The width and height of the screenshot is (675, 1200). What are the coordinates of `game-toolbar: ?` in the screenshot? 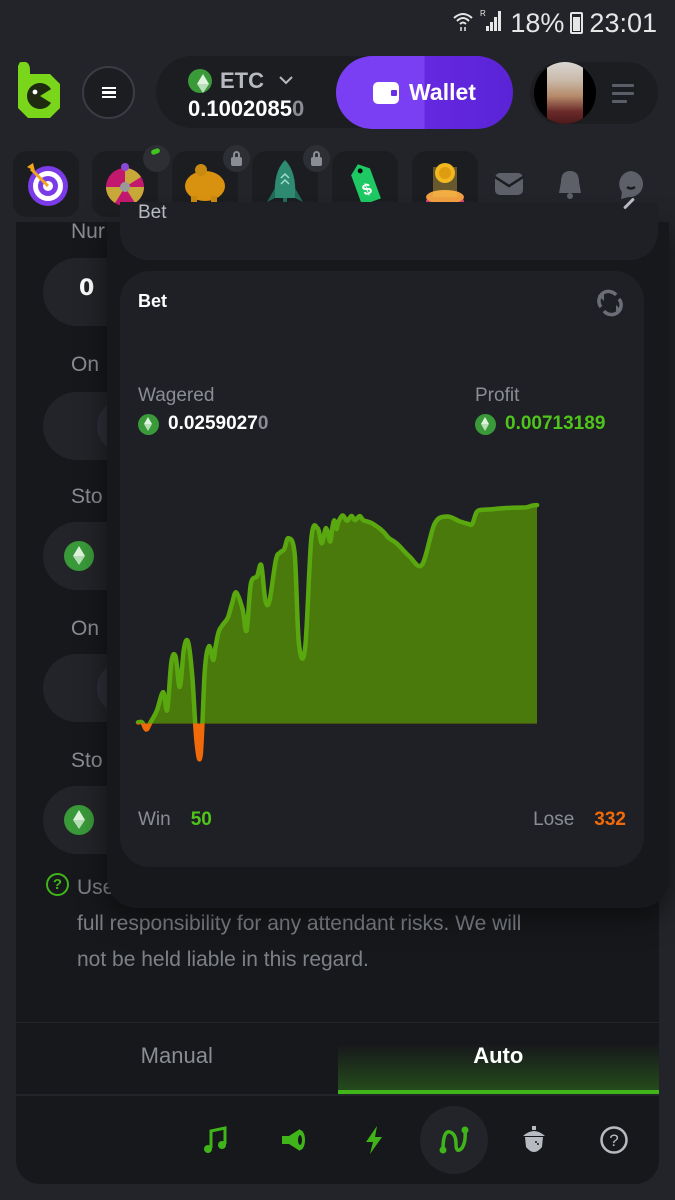 It's located at (337, 1140).